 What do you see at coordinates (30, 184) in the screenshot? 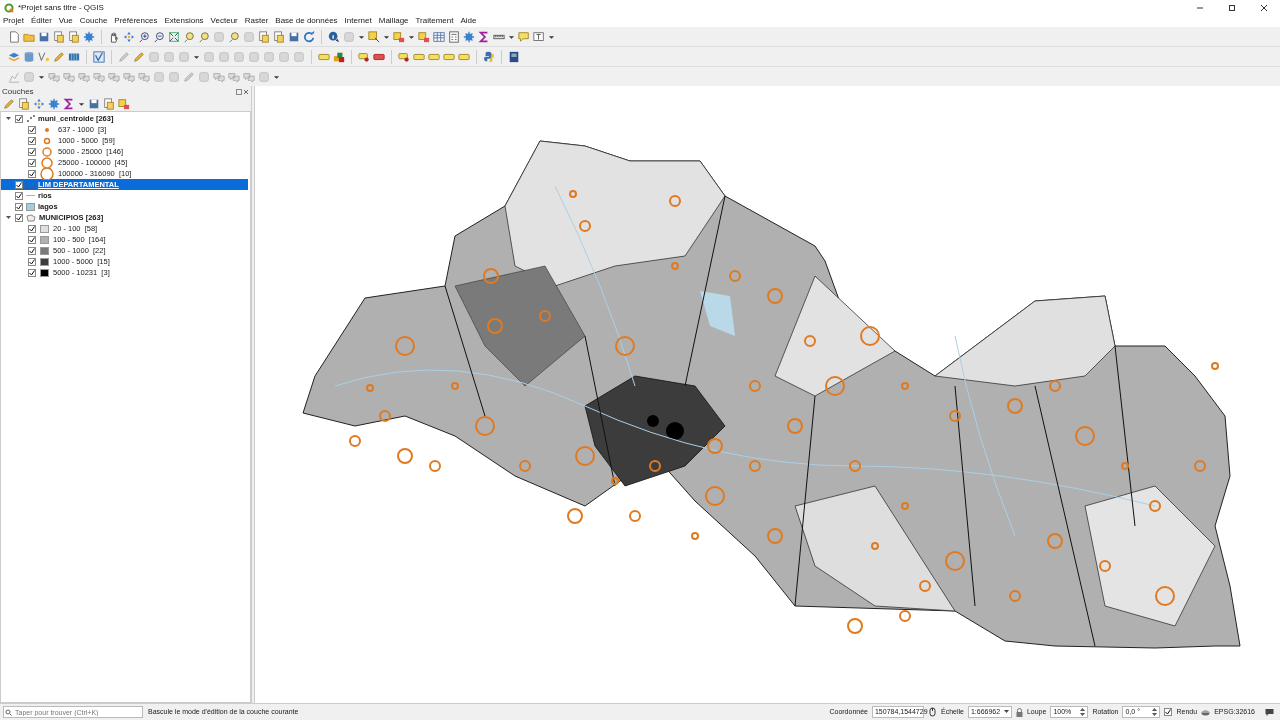
I see `outline-symbol-icon` at bounding box center [30, 184].